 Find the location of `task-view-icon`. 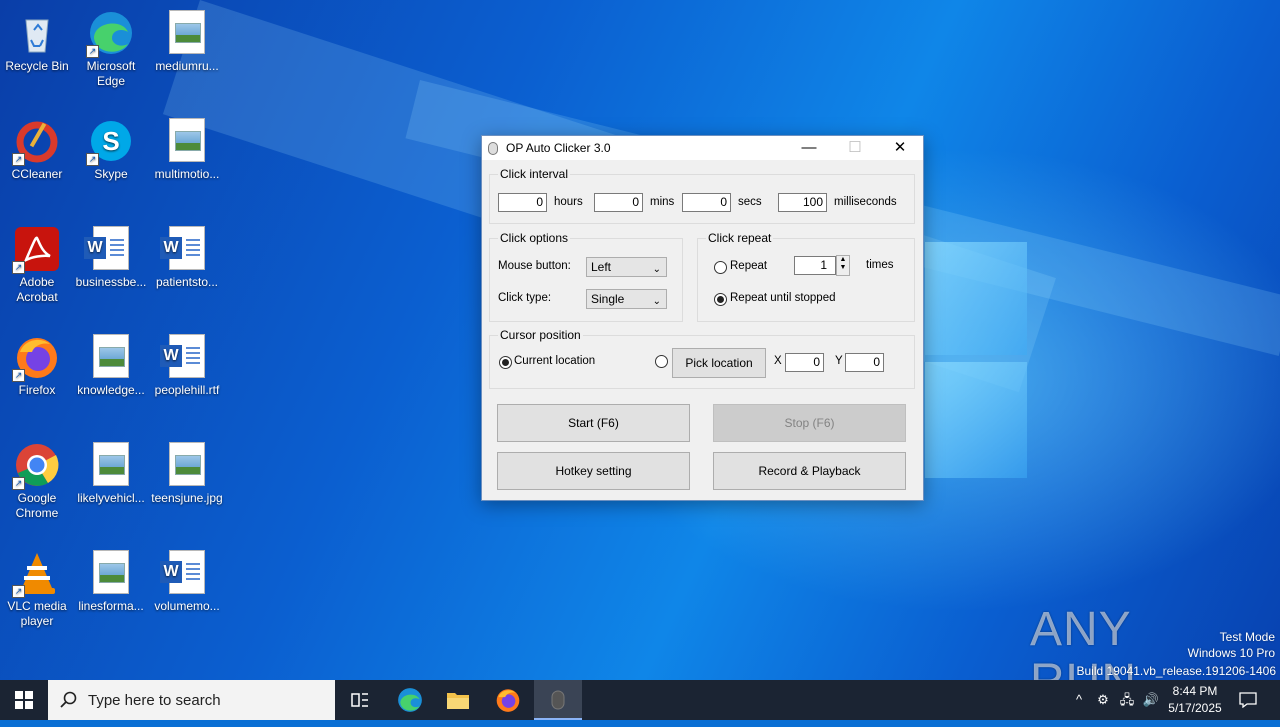

task-view-icon is located at coordinates (359, 700).